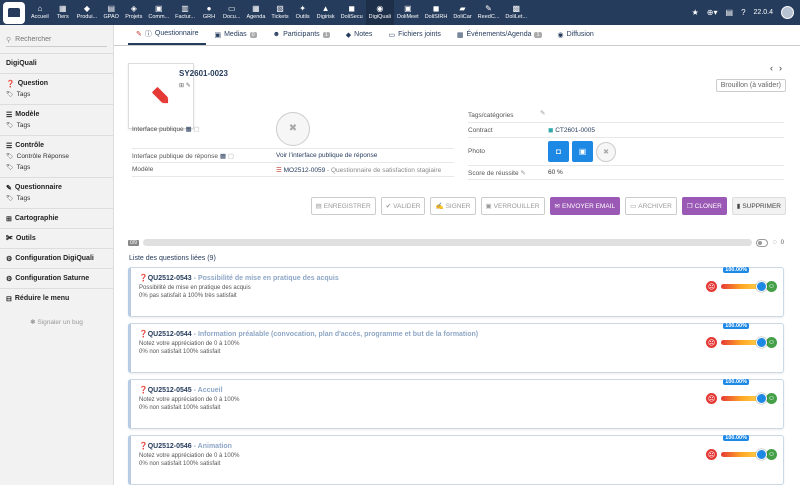 Image resolution: width=800 pixels, height=485 pixels. What do you see at coordinates (56, 156) in the screenshot?
I see `sidebar-subitem: 🏷 Contrôle Réponse` at bounding box center [56, 156].